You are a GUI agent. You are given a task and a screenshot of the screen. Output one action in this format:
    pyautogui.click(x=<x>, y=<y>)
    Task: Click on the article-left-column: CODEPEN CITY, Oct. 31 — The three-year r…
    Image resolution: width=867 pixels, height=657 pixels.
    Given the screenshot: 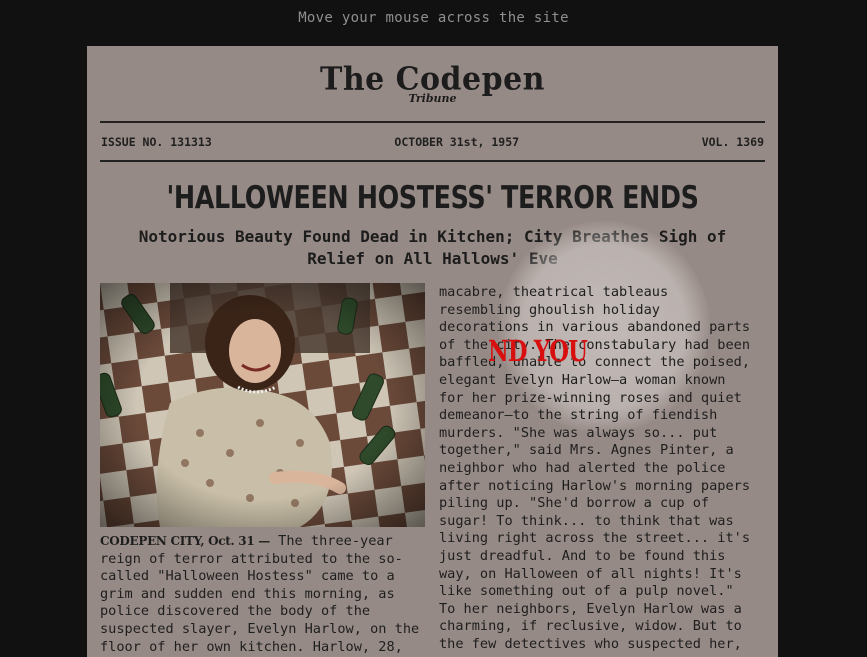 What is the action you would take?
    pyautogui.click(x=264, y=595)
    